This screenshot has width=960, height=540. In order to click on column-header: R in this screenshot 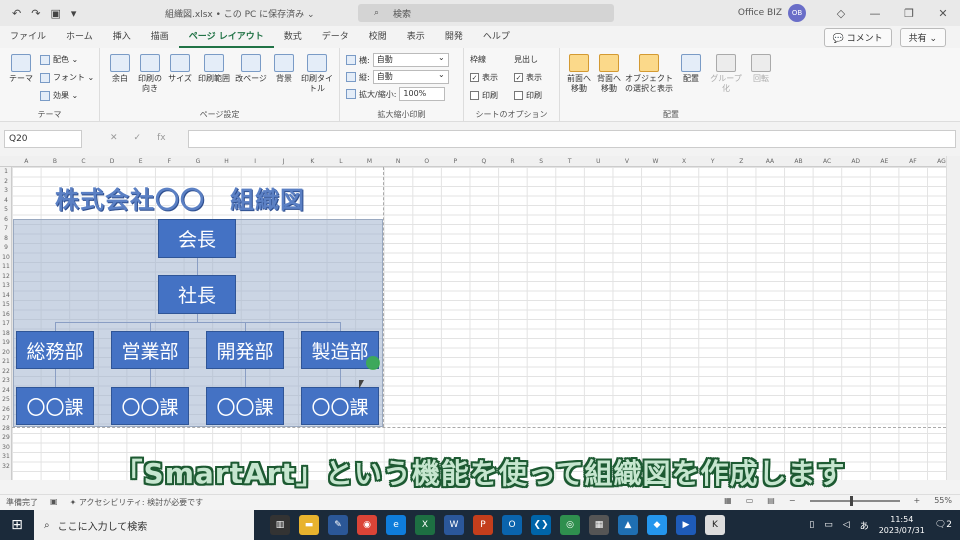, I will do `click(512, 161)`.